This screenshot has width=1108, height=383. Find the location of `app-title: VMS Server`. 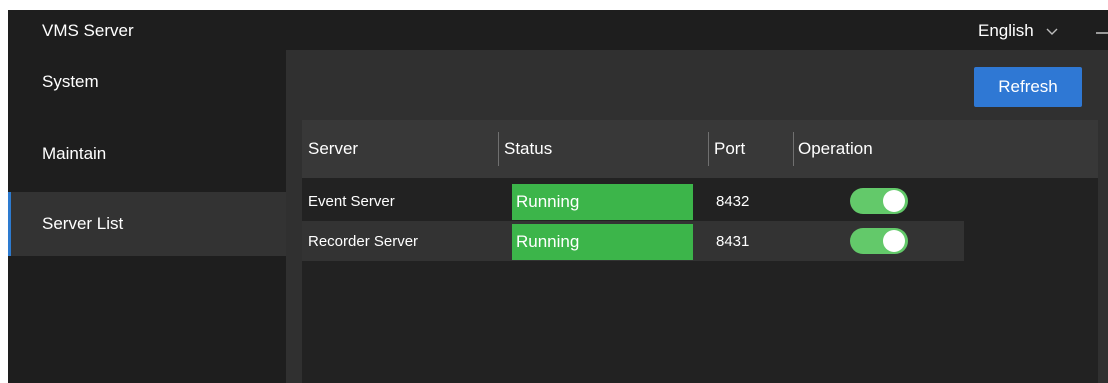

app-title: VMS Server is located at coordinates (88, 30).